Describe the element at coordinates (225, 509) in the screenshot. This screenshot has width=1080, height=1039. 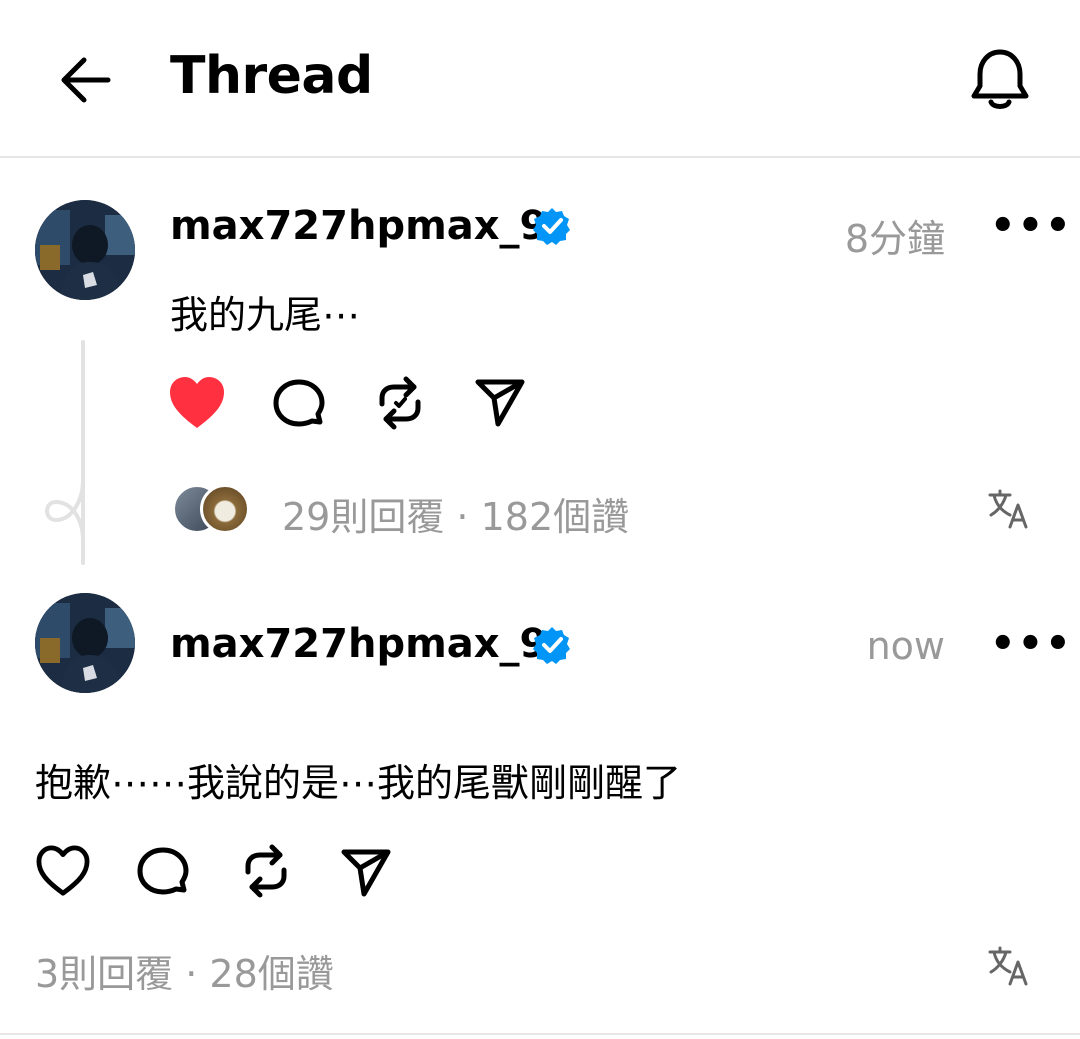
I see `reply-avatar` at that location.